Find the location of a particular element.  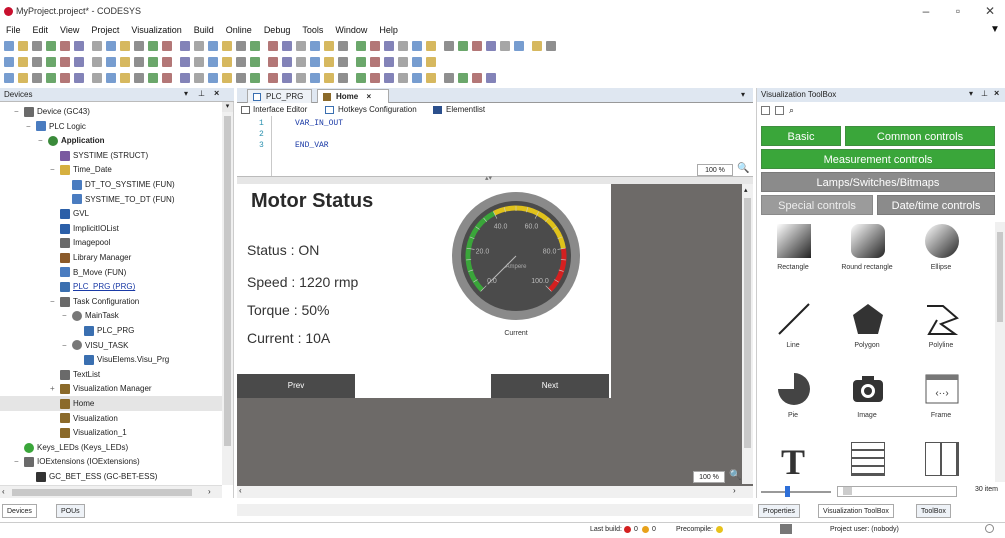

menu-online: Online is located at coordinates (239, 30).